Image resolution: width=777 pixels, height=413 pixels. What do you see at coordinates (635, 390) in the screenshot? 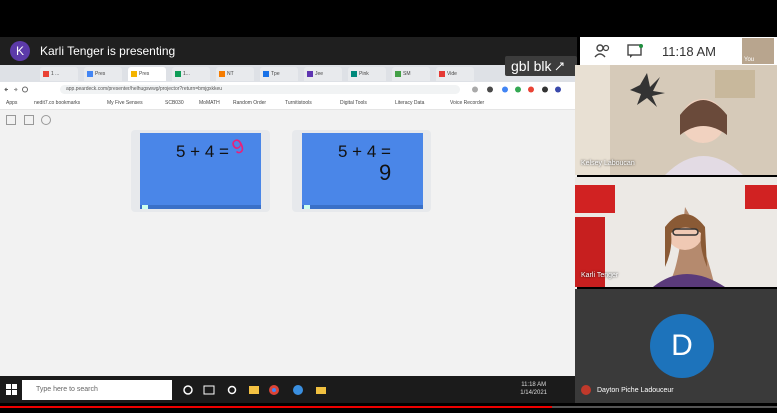
I see `participant-name: Dayton Piche Ladouceur` at bounding box center [635, 390].